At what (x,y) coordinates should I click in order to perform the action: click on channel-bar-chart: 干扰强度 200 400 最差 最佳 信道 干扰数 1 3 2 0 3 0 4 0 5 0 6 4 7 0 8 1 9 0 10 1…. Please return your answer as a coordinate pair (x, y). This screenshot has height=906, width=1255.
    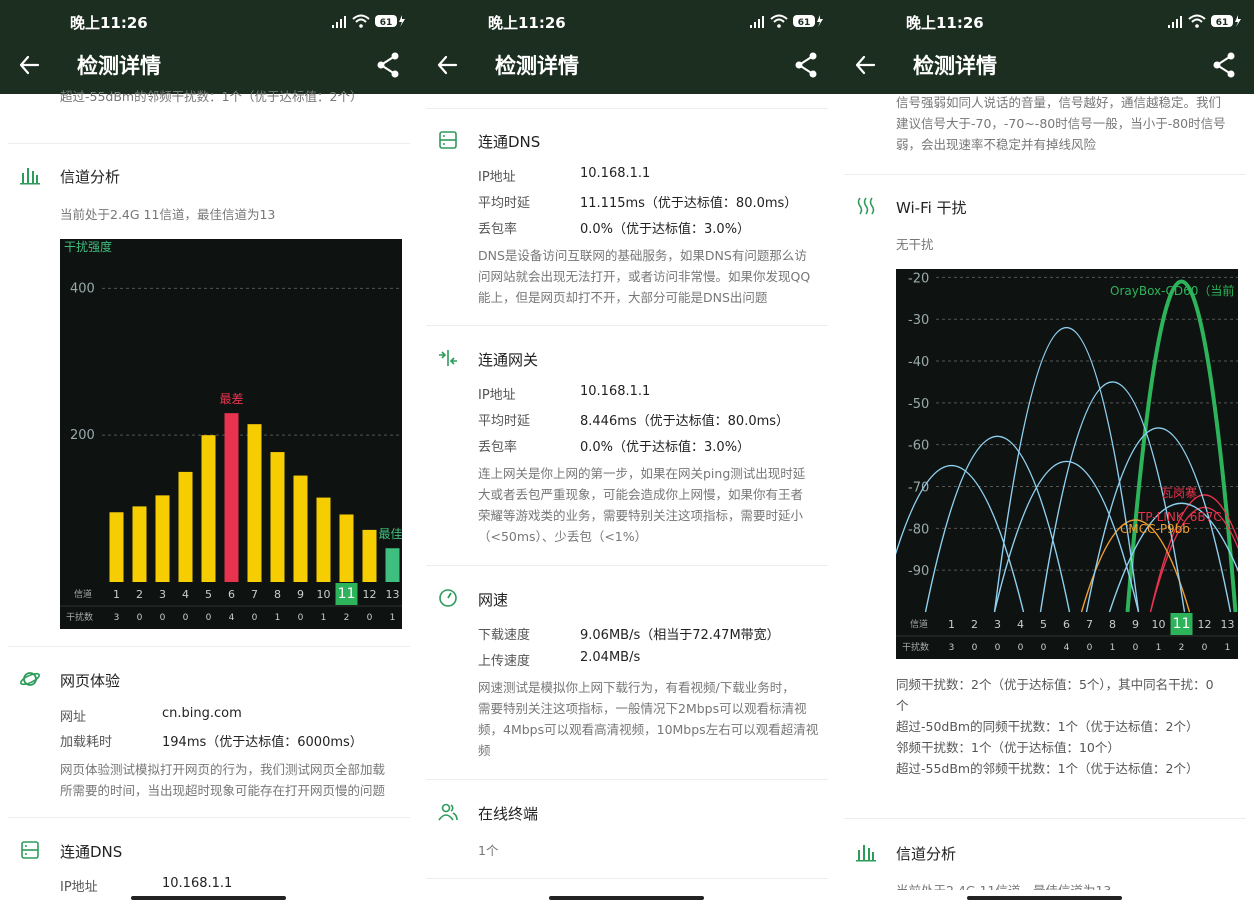
    Looking at the image, I should click on (231, 434).